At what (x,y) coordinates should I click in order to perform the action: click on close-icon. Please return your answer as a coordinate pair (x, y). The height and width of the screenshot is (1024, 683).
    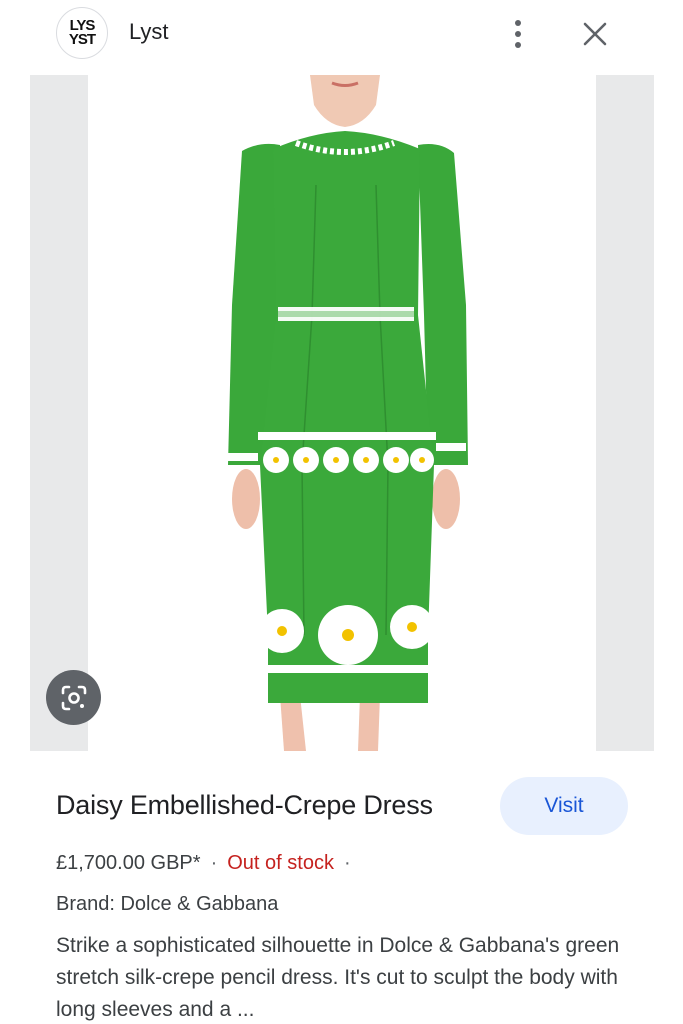
    Looking at the image, I should click on (595, 34).